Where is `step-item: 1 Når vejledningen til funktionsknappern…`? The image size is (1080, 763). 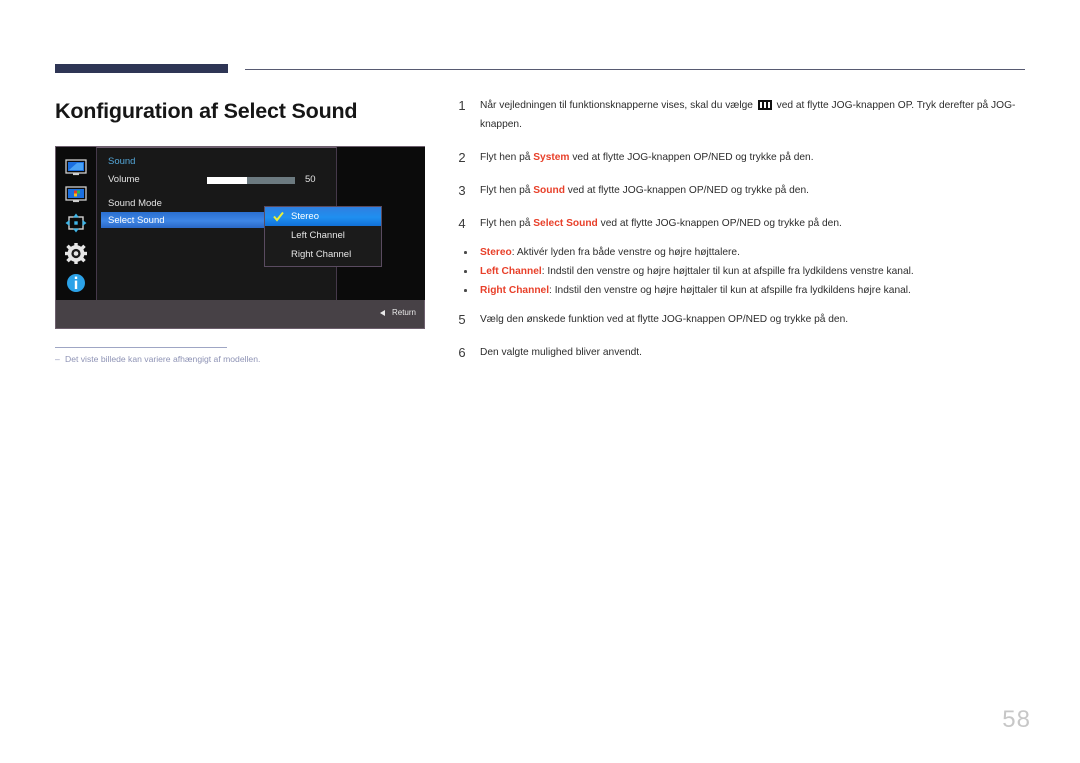 step-item: 1 Når vejledningen til funktionsknappern… is located at coordinates (741, 115).